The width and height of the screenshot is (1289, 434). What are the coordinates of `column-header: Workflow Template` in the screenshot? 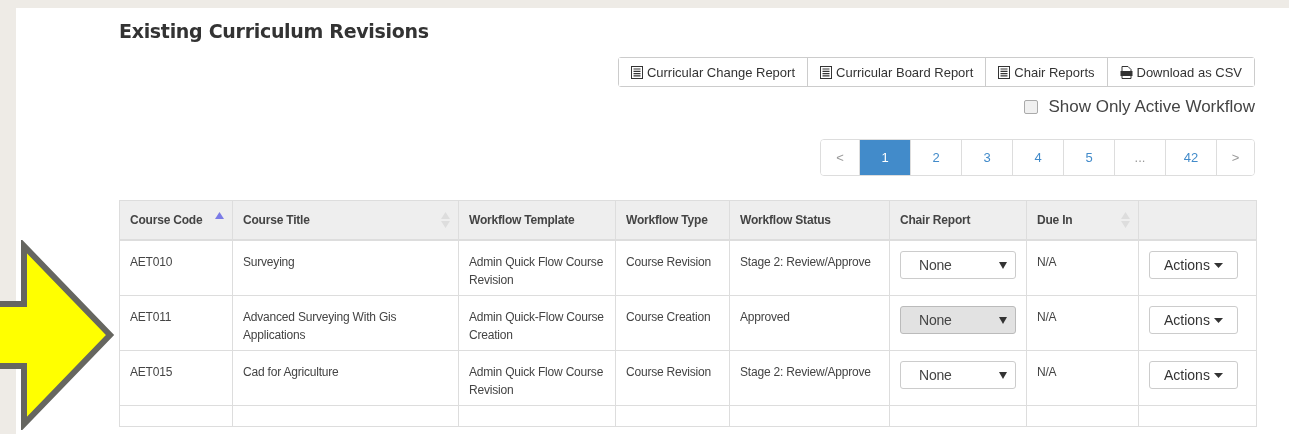 It's located at (537, 220).